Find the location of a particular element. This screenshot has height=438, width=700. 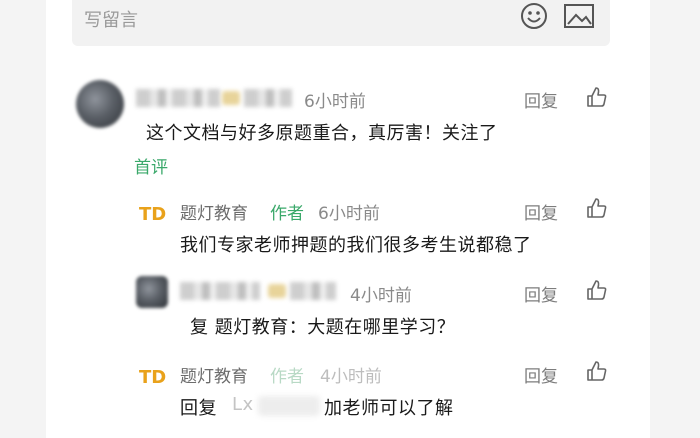

reply-text: 我们专家老师押题的我们很多考生说都稳了 is located at coordinates (356, 245).